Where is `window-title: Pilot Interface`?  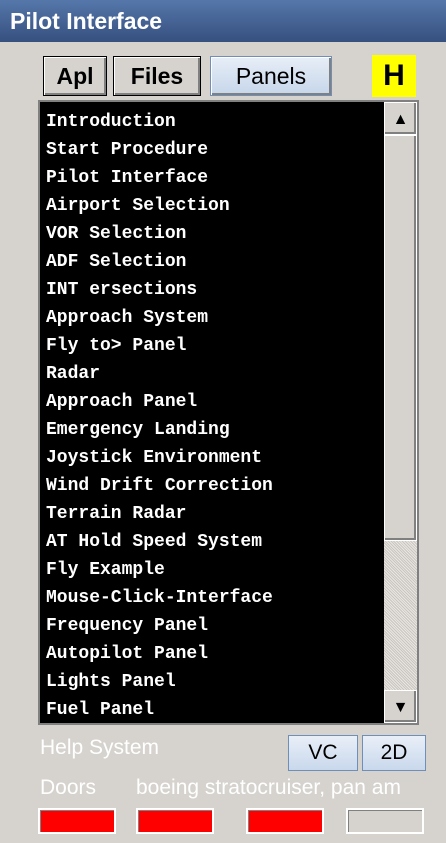 window-title: Pilot Interface is located at coordinates (223, 21).